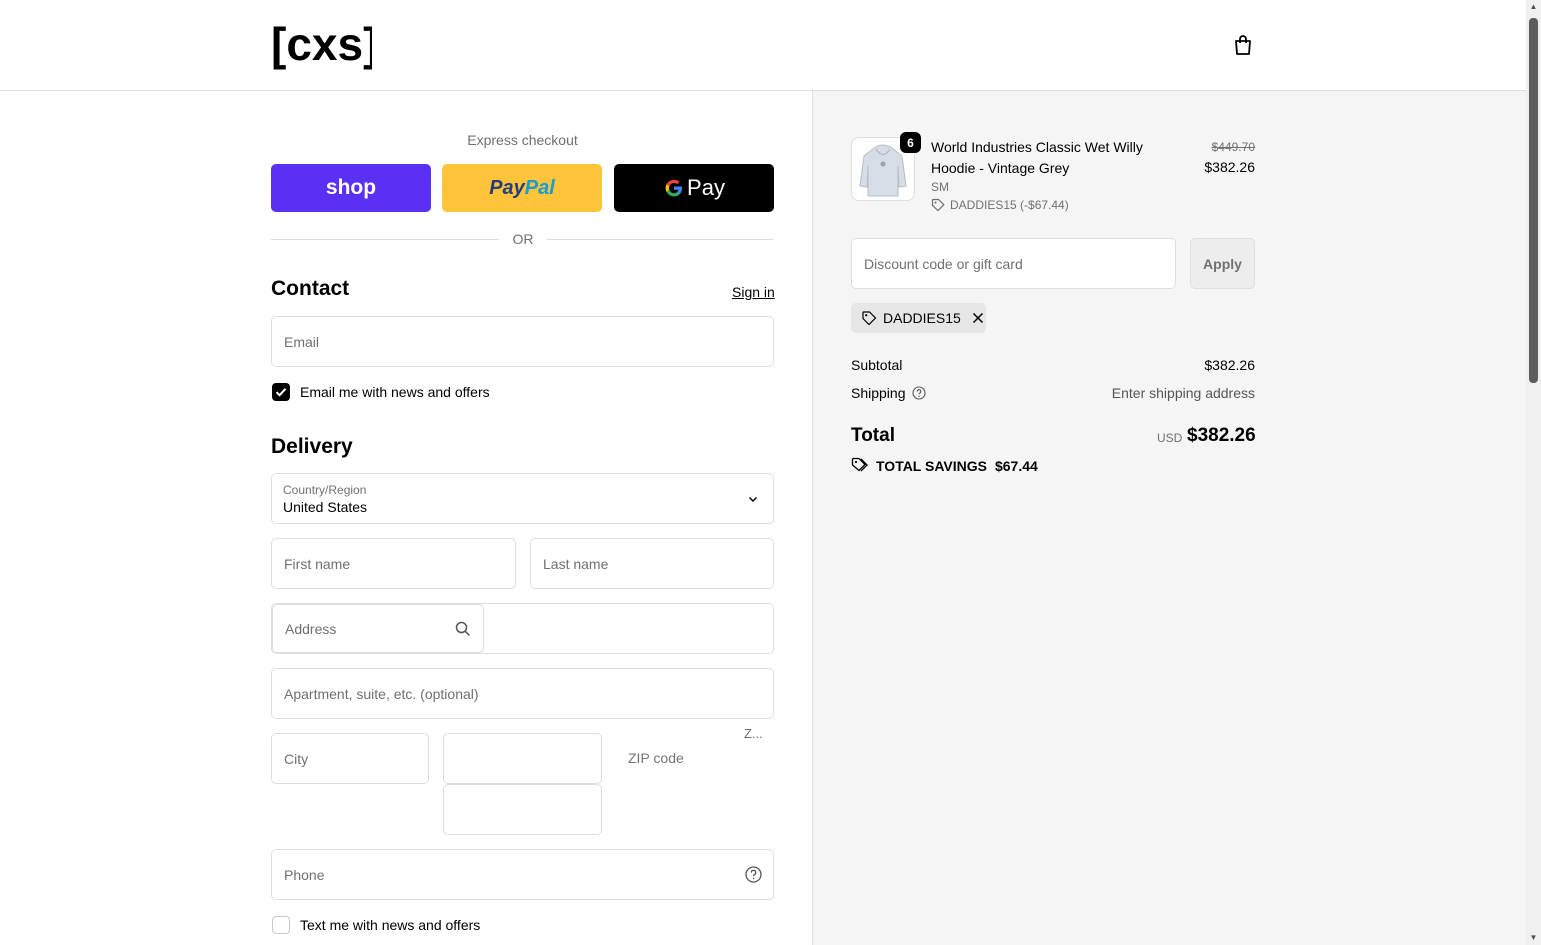 This screenshot has width=1541, height=945. I want to click on apartment-field, so click(522, 693).